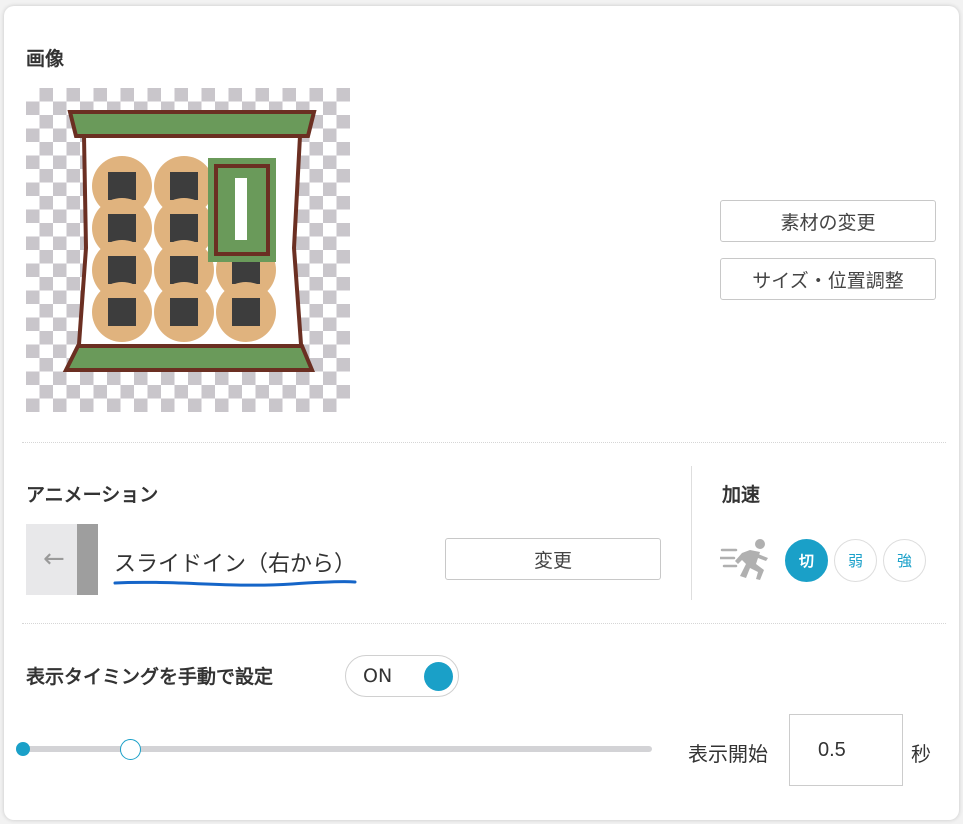 This screenshot has width=963, height=824. Describe the element at coordinates (438, 676) in the screenshot. I see `toggle-knob` at that location.